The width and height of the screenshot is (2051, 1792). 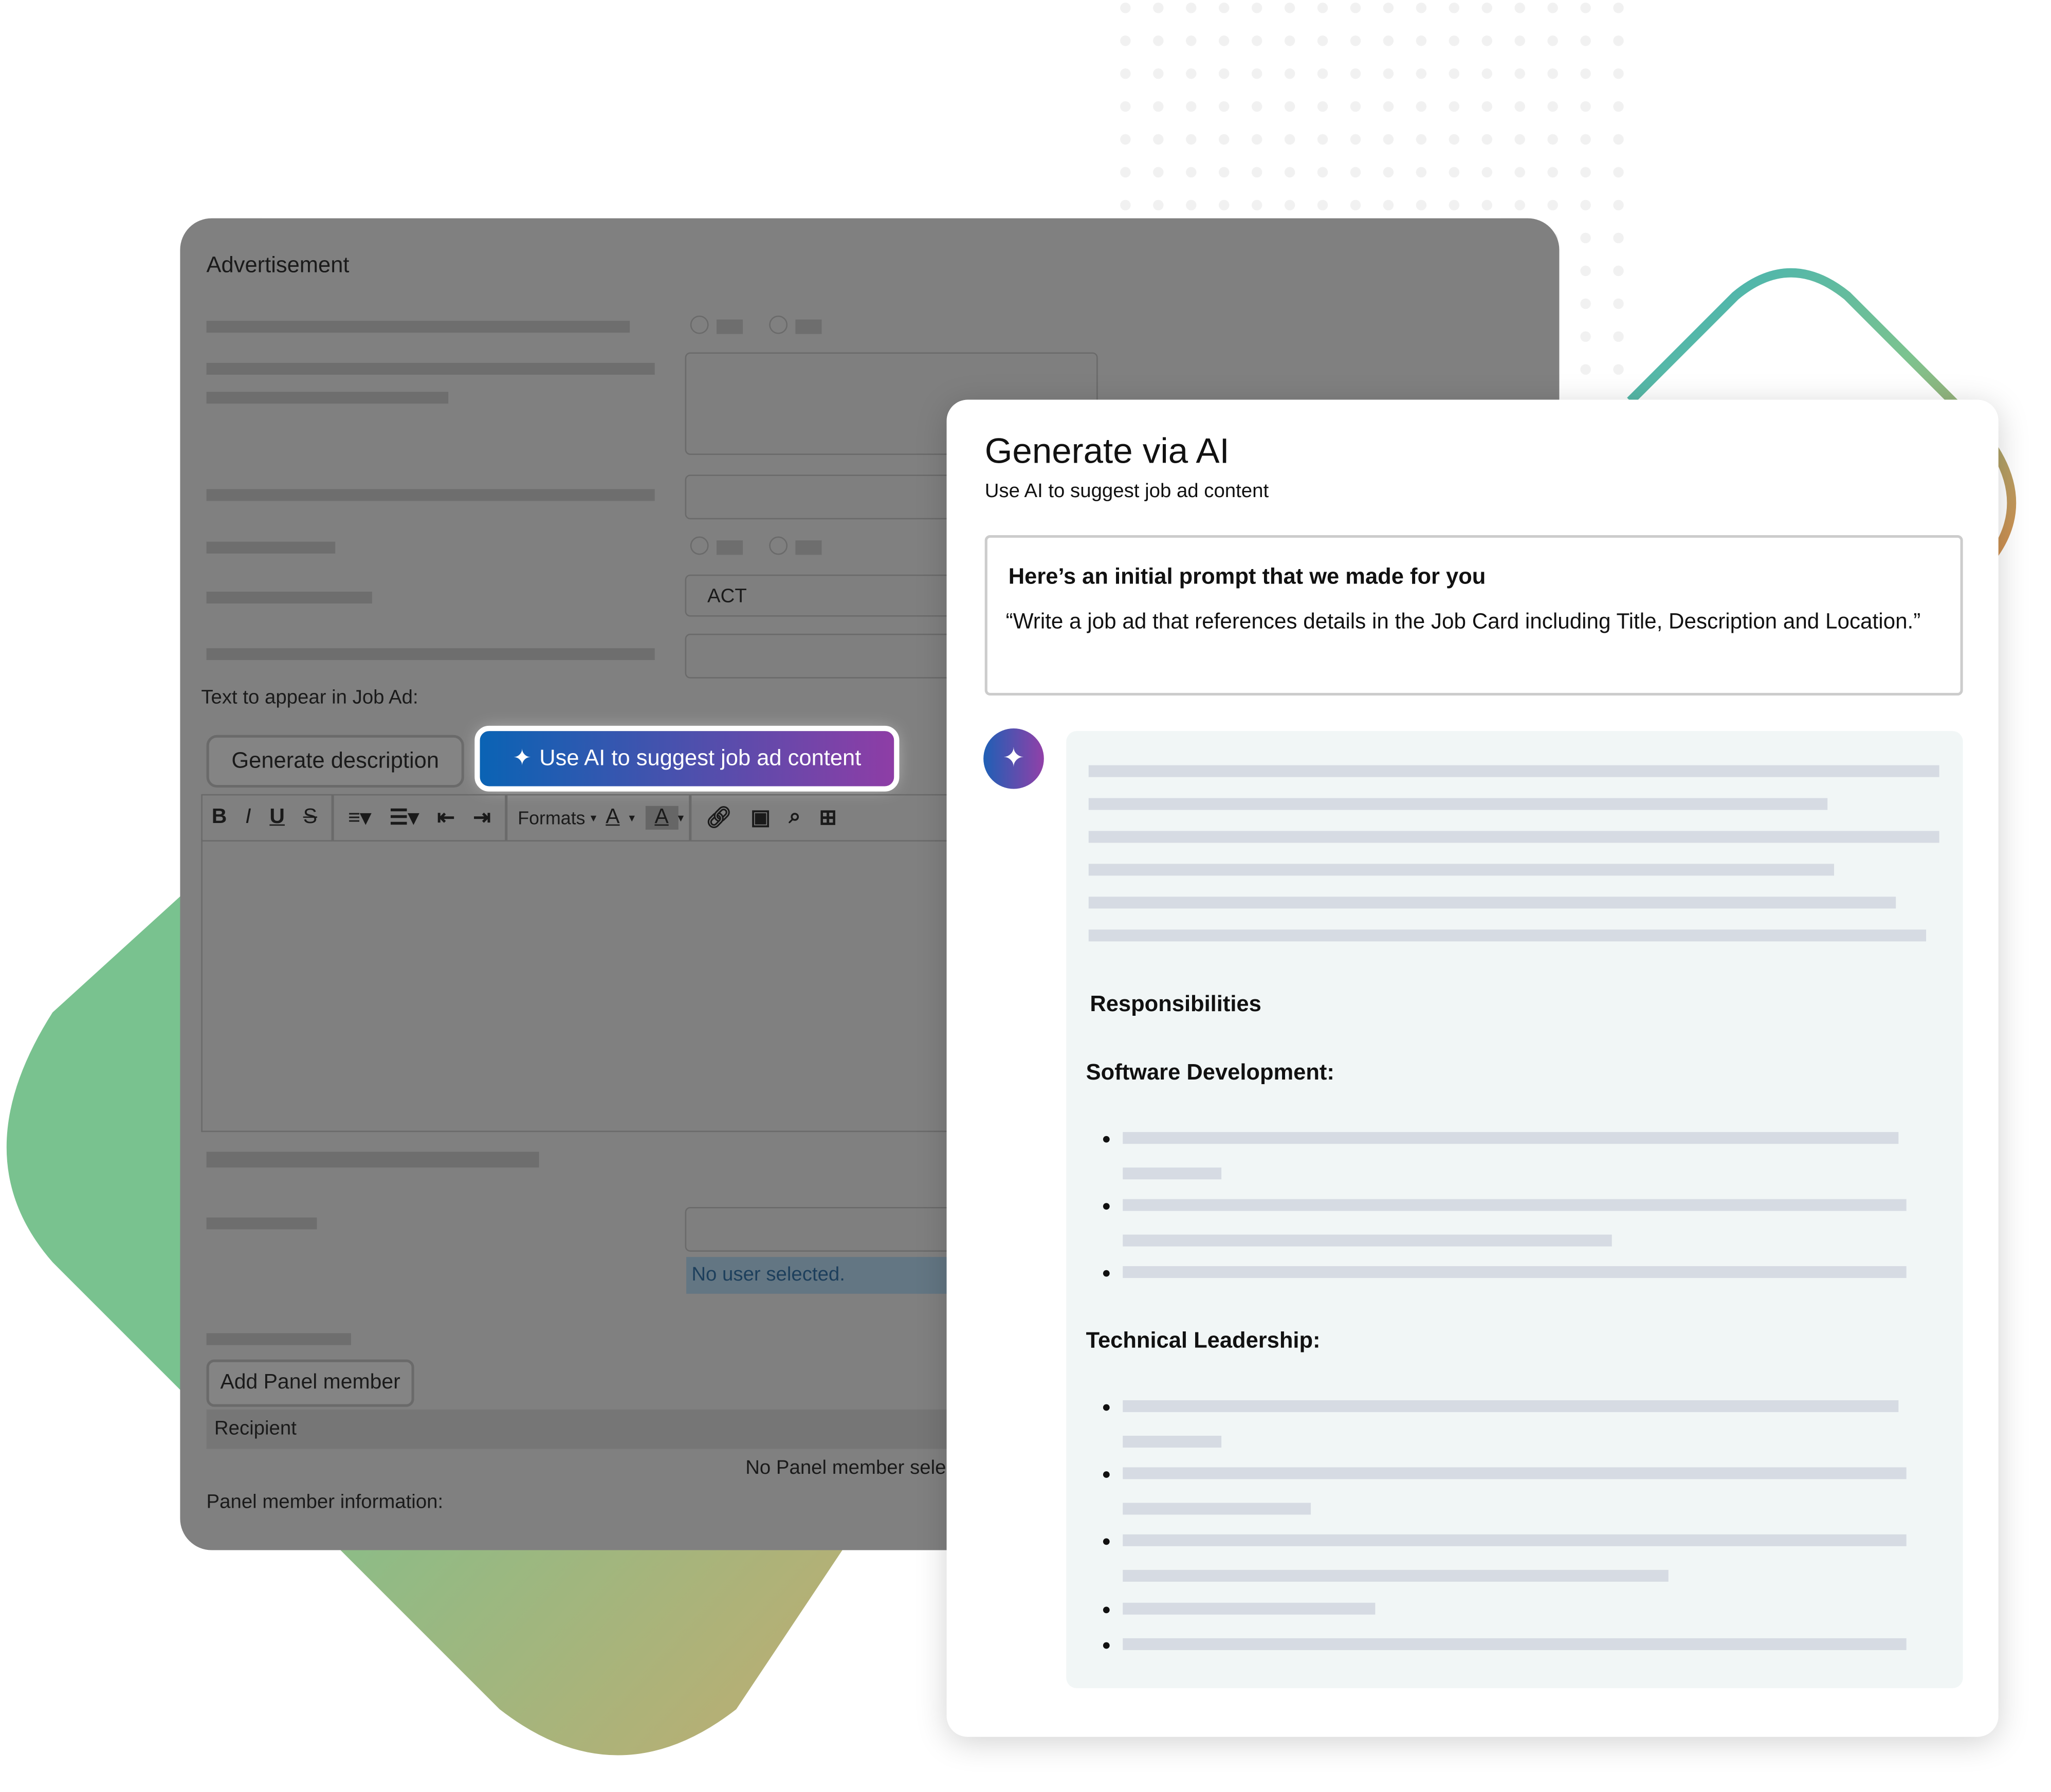 What do you see at coordinates (1126, 491) in the screenshot?
I see `modal-subtitle: Use AI to suggest job ad content` at bounding box center [1126, 491].